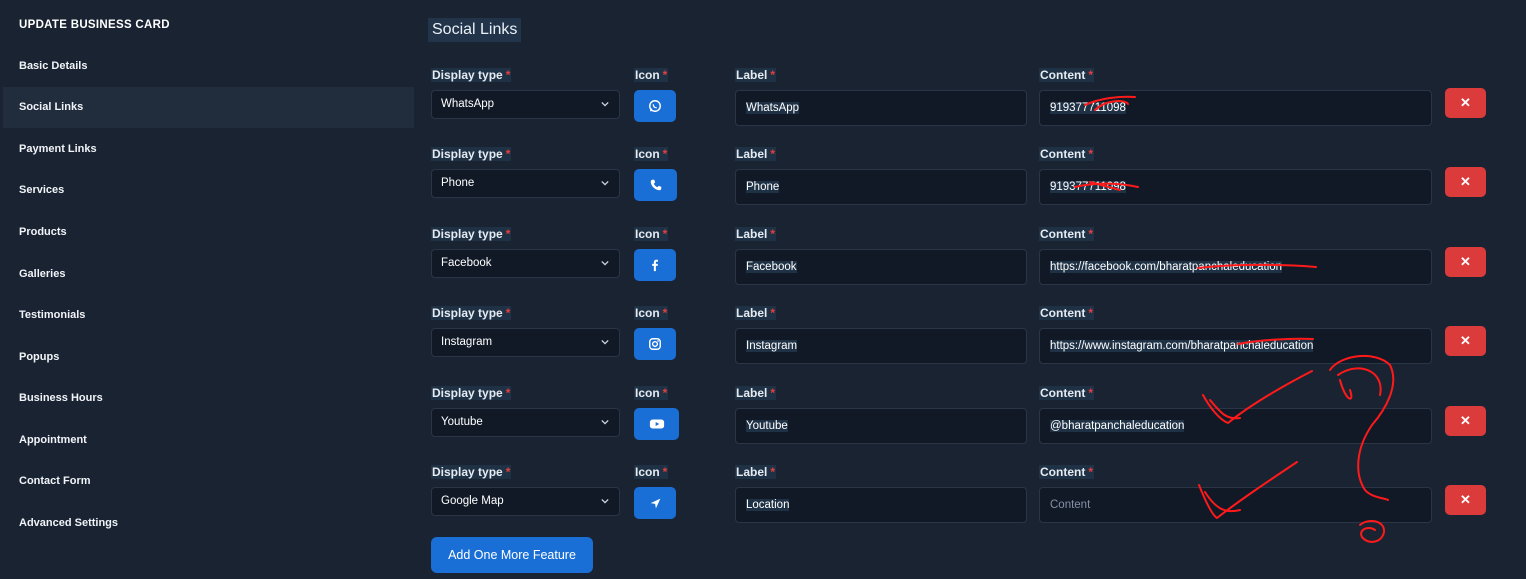  Describe the element at coordinates (881, 426) in the screenshot. I see `label-input: Youtube` at that location.